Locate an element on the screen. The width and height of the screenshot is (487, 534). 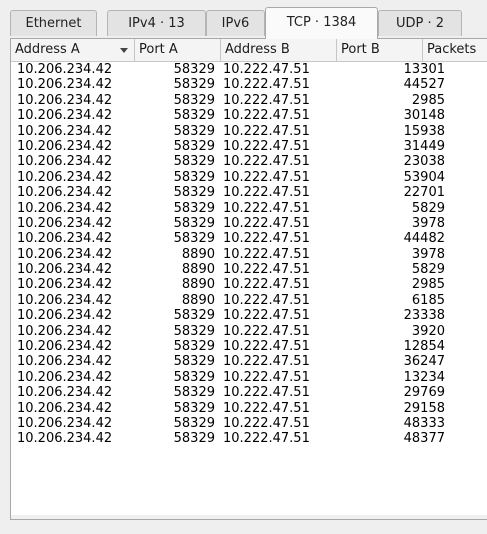
table-row: 10.206.234.42 58329 10.222.47.51 3920 is located at coordinates (249, 331).